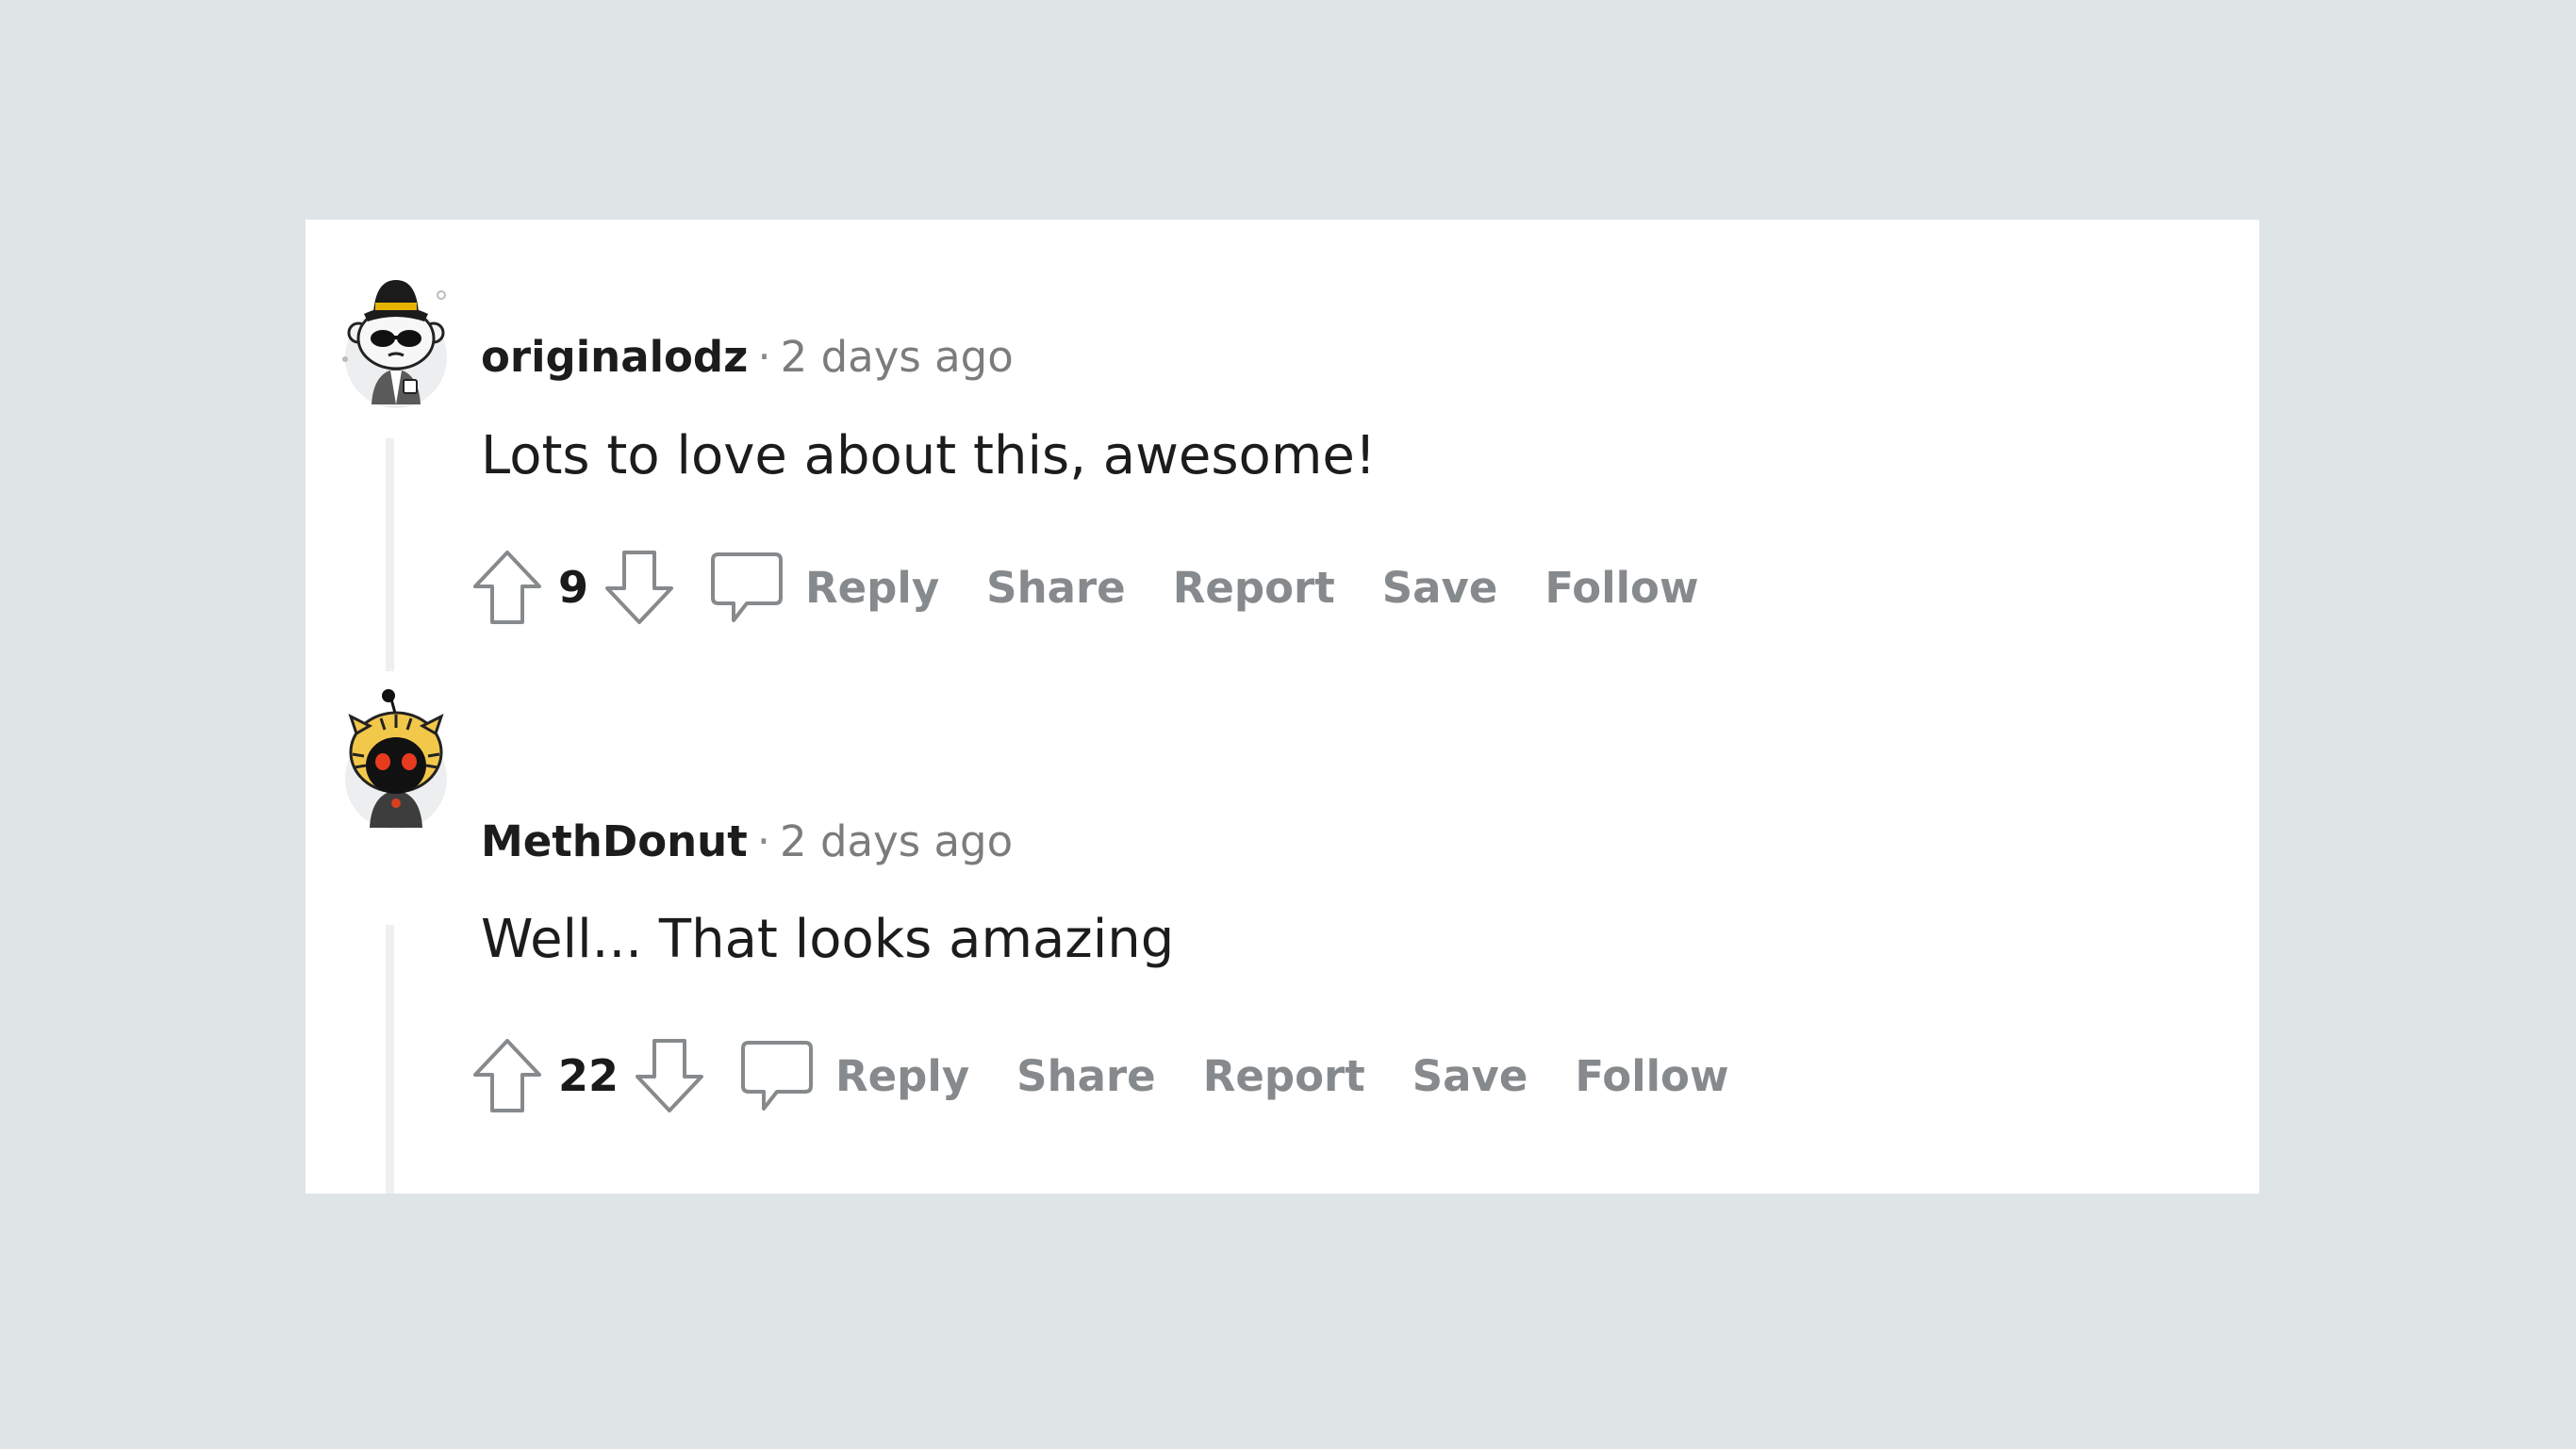 The width and height of the screenshot is (2576, 1449). I want to click on comment-meta: MethDonut · 2 days ago, so click(747, 842).